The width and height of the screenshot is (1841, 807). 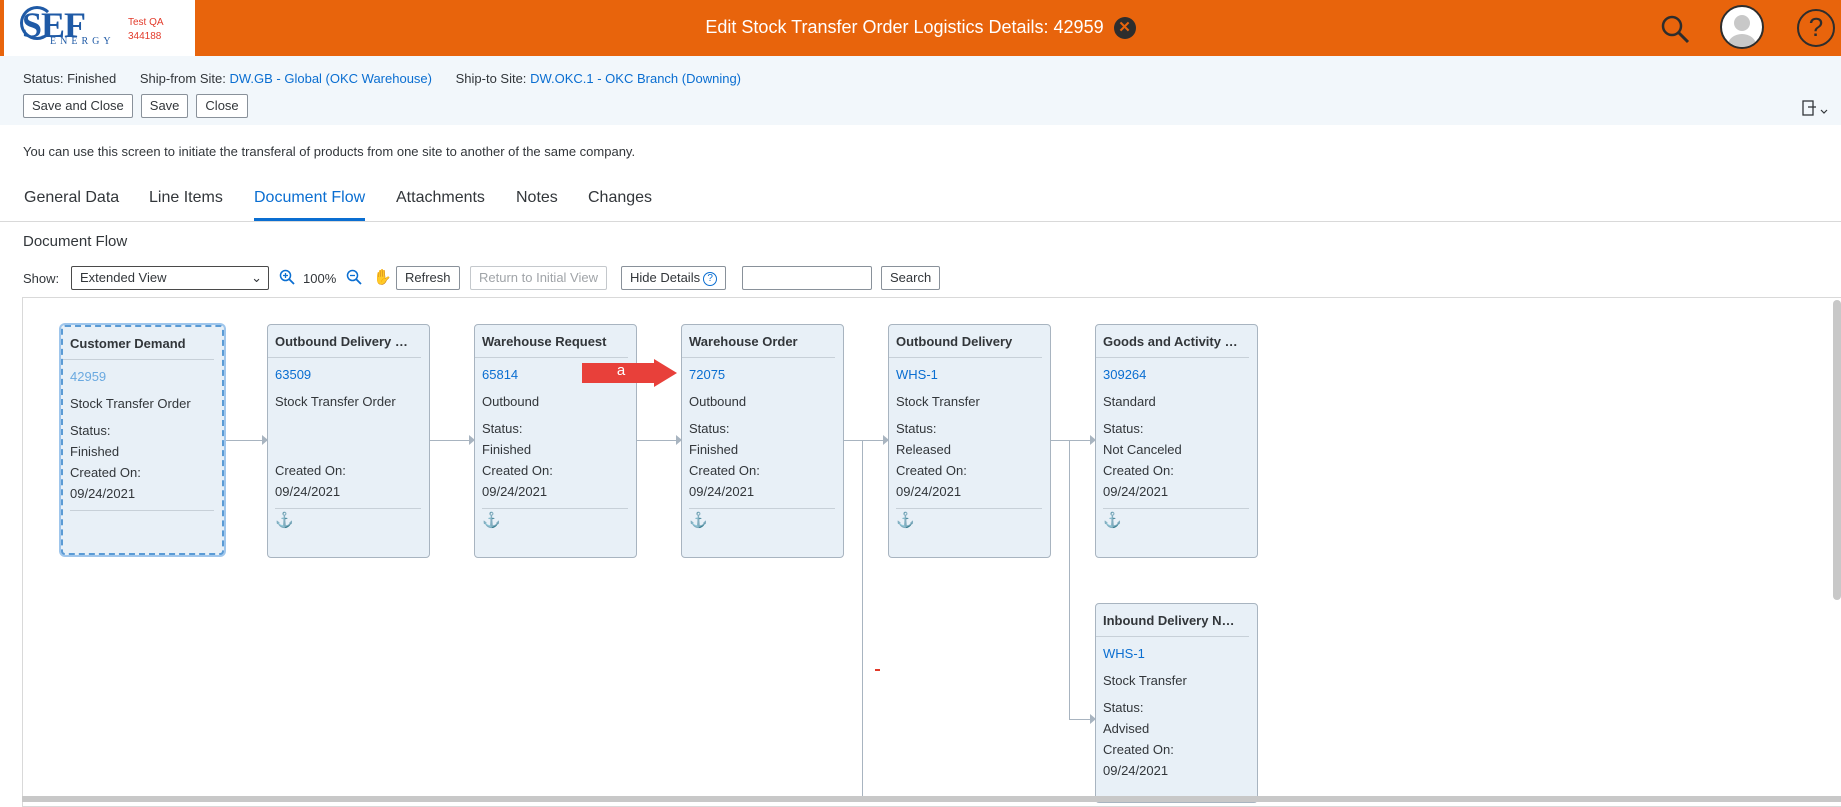 I want to click on ship-to-link: DW.OKC.1 - OKC Branch (Downing), so click(x=635, y=78).